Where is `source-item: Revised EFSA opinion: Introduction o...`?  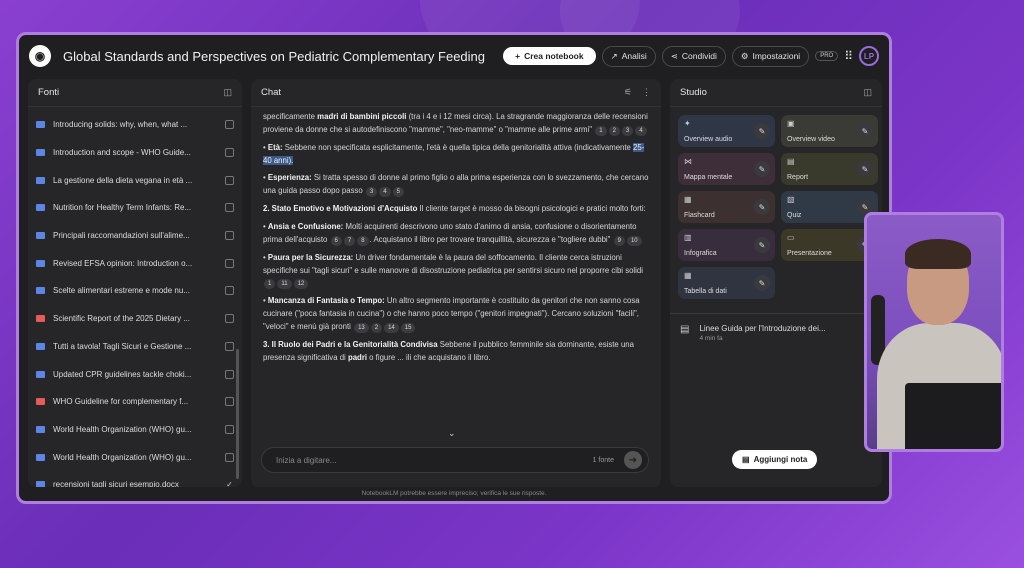 source-item: Revised EFSA opinion: Introduction o... is located at coordinates (135, 263).